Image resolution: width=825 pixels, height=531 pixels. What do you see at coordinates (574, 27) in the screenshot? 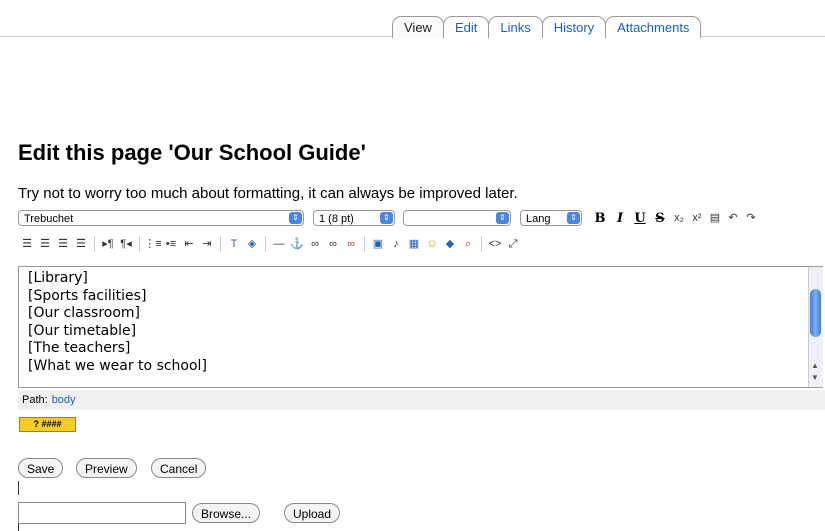
I see `tab-history: History` at bounding box center [574, 27].